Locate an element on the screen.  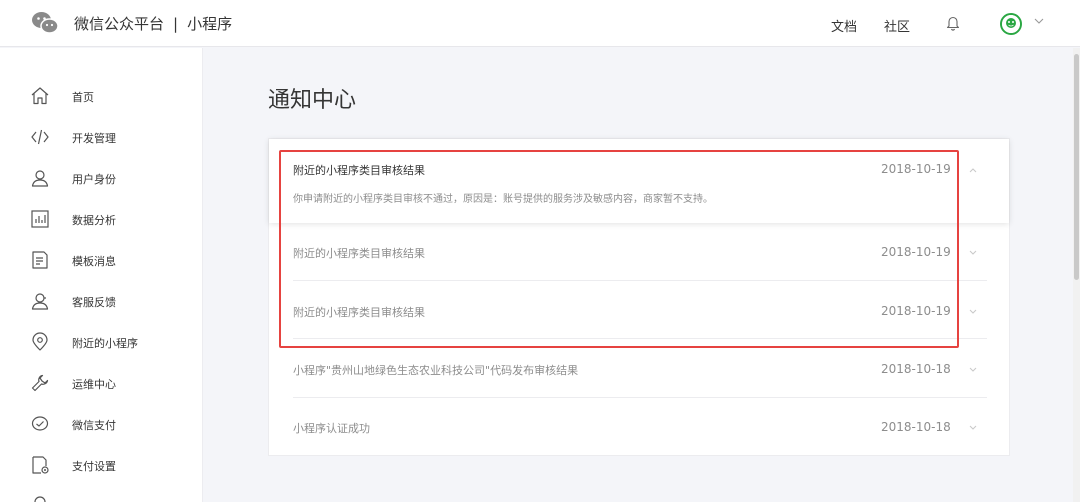
sidebar-item-data-analysis: 数据分析 is located at coordinates (101, 219).